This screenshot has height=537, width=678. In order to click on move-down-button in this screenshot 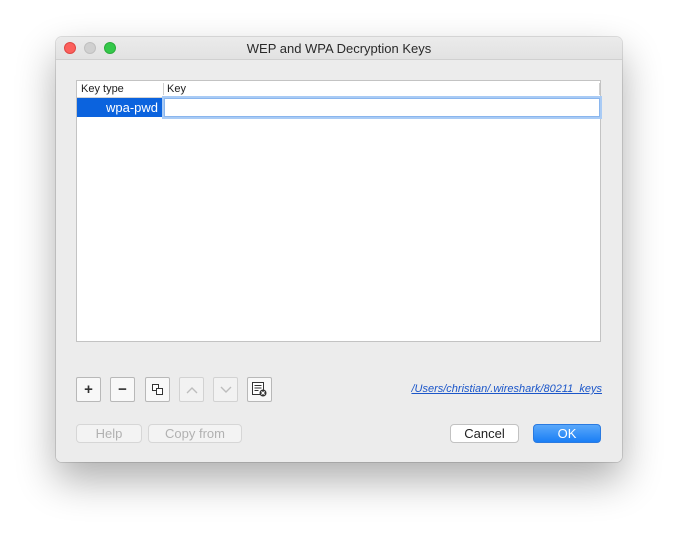, I will do `click(225, 389)`.